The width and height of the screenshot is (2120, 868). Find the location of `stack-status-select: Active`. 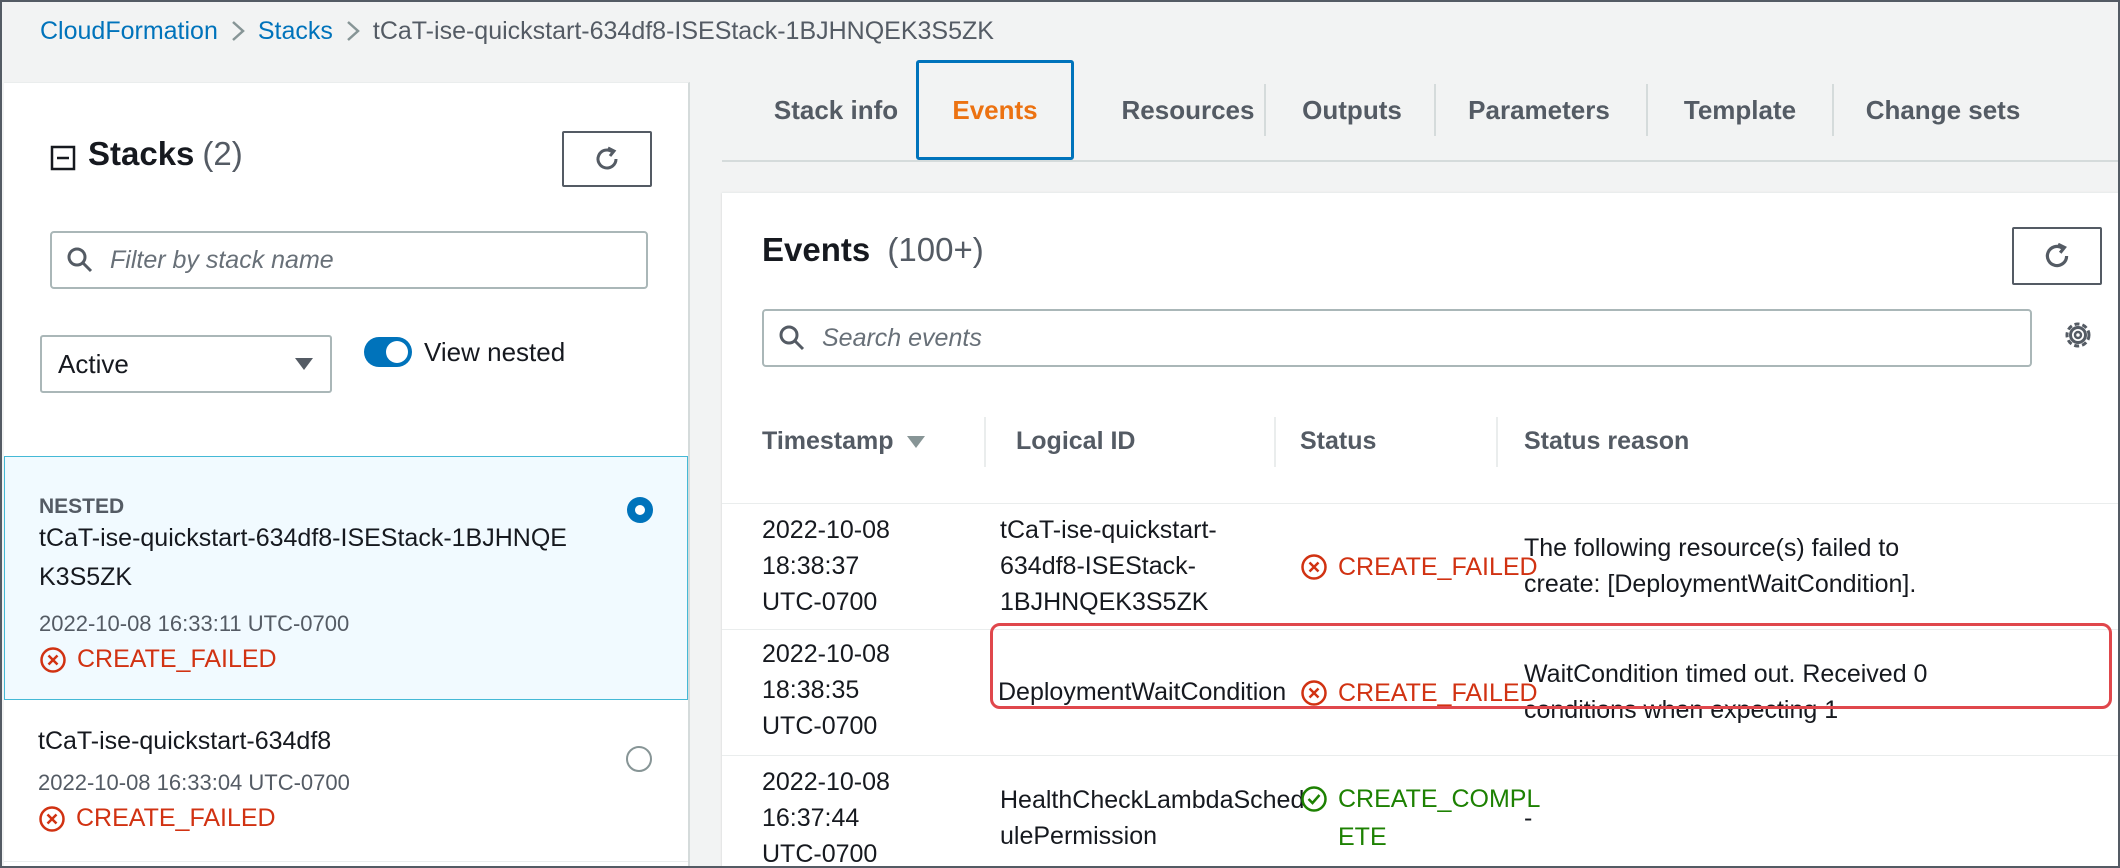

stack-status-select: Active is located at coordinates (186, 364).